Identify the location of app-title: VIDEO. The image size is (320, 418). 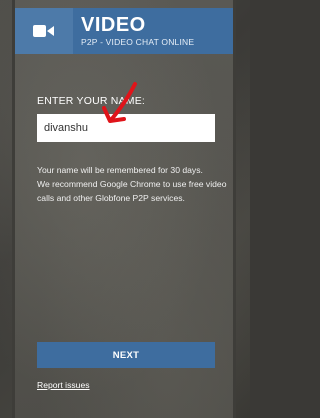
(113, 24).